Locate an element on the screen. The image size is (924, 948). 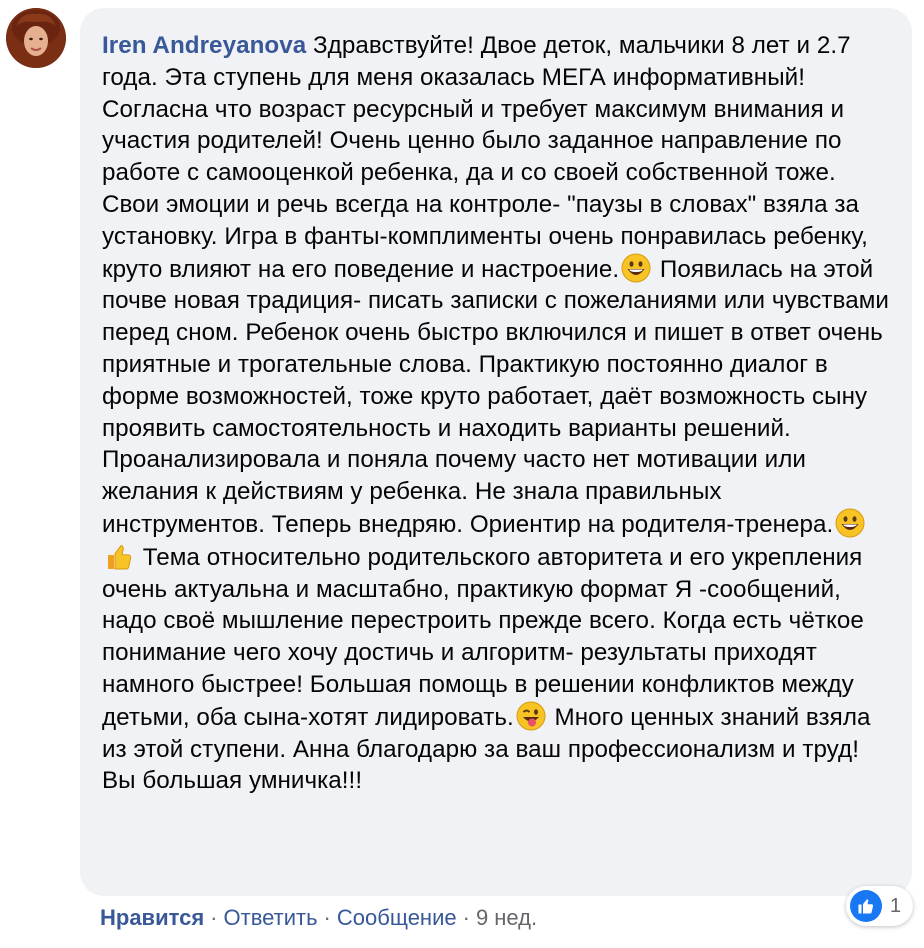
winking-tongue-face-emoji is located at coordinates (531, 716).